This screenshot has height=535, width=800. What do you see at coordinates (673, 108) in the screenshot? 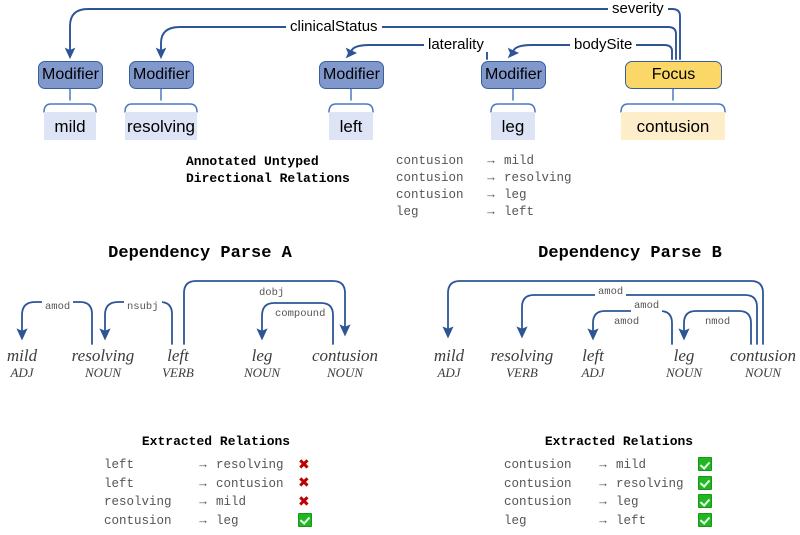
I see `bracket-contusion` at bounding box center [673, 108].